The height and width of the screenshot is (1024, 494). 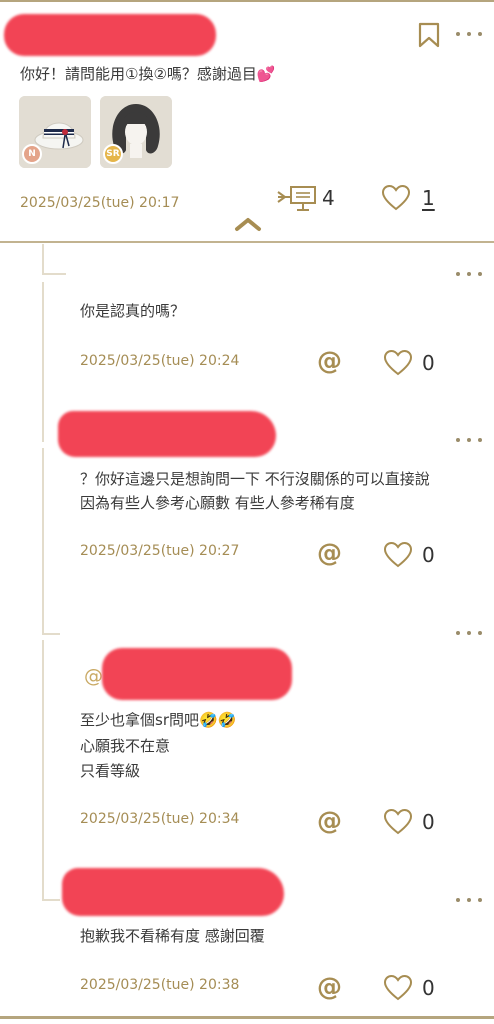 I want to click on post-date: 2025/03/25(tue) 20:17, so click(x=100, y=203).